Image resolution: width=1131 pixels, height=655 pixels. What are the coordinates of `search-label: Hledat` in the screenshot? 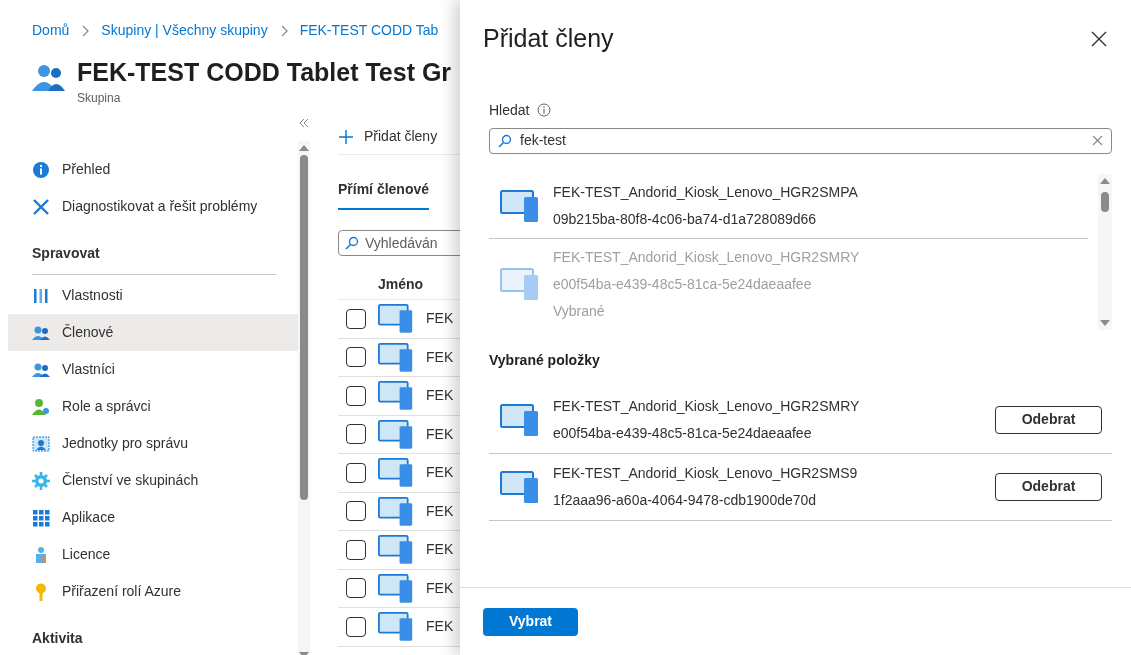 It's located at (509, 110).